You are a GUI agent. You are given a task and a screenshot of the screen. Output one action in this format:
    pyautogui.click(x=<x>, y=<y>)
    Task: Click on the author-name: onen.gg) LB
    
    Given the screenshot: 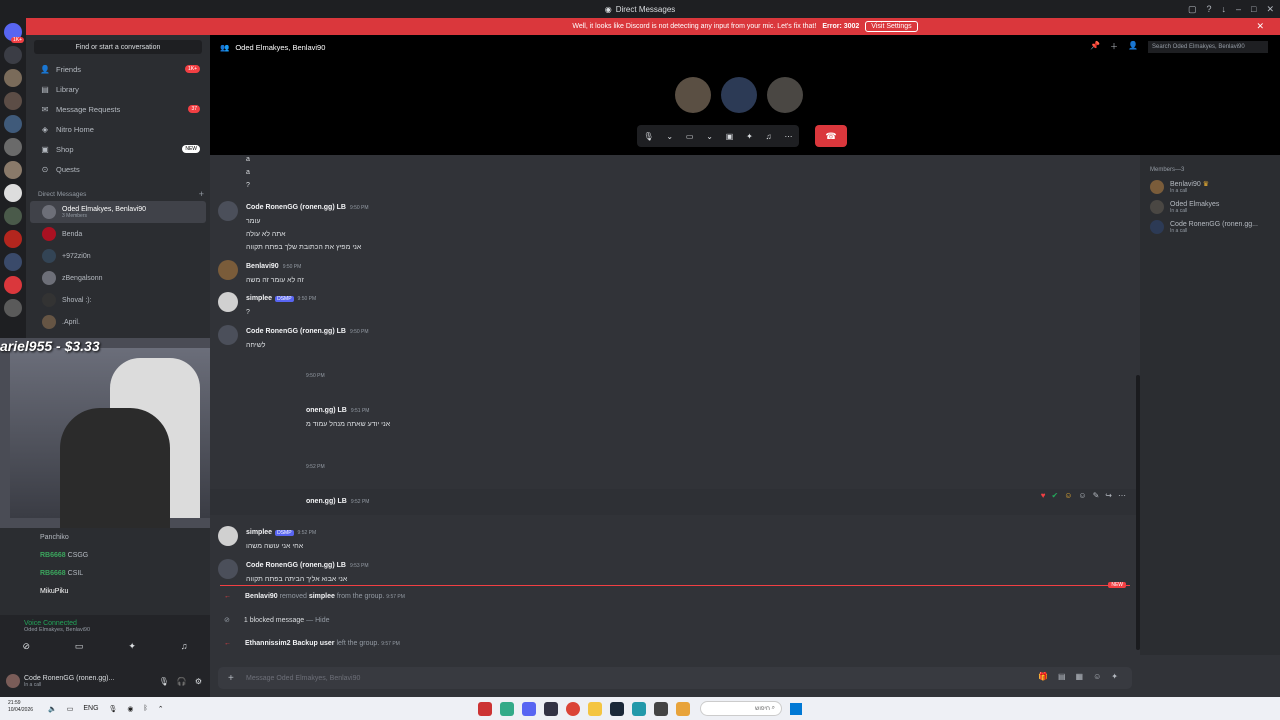 What is the action you would take?
    pyautogui.click(x=326, y=501)
    